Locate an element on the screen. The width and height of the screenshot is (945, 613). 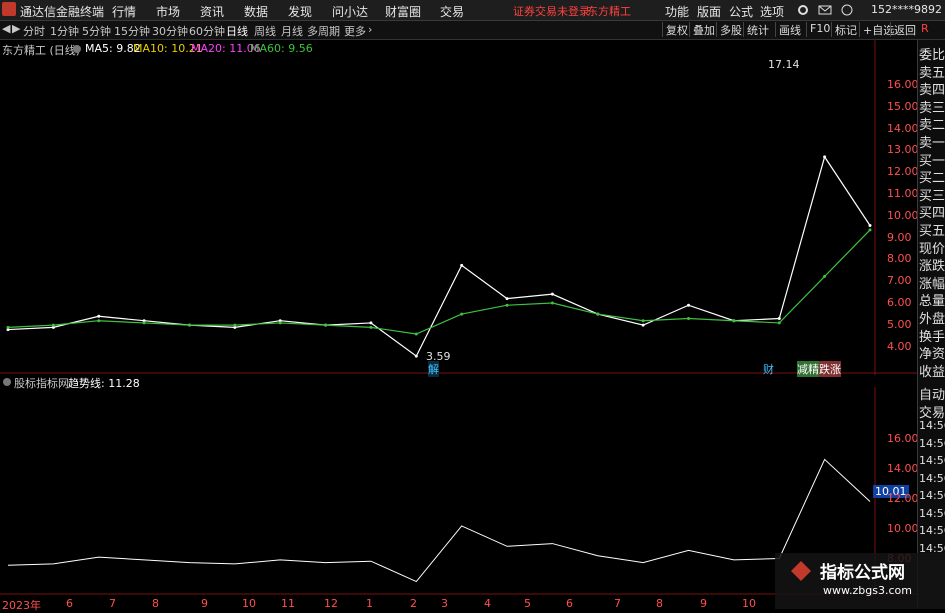
sidebar-quote-label: 买五 is located at coordinates (932, 231).